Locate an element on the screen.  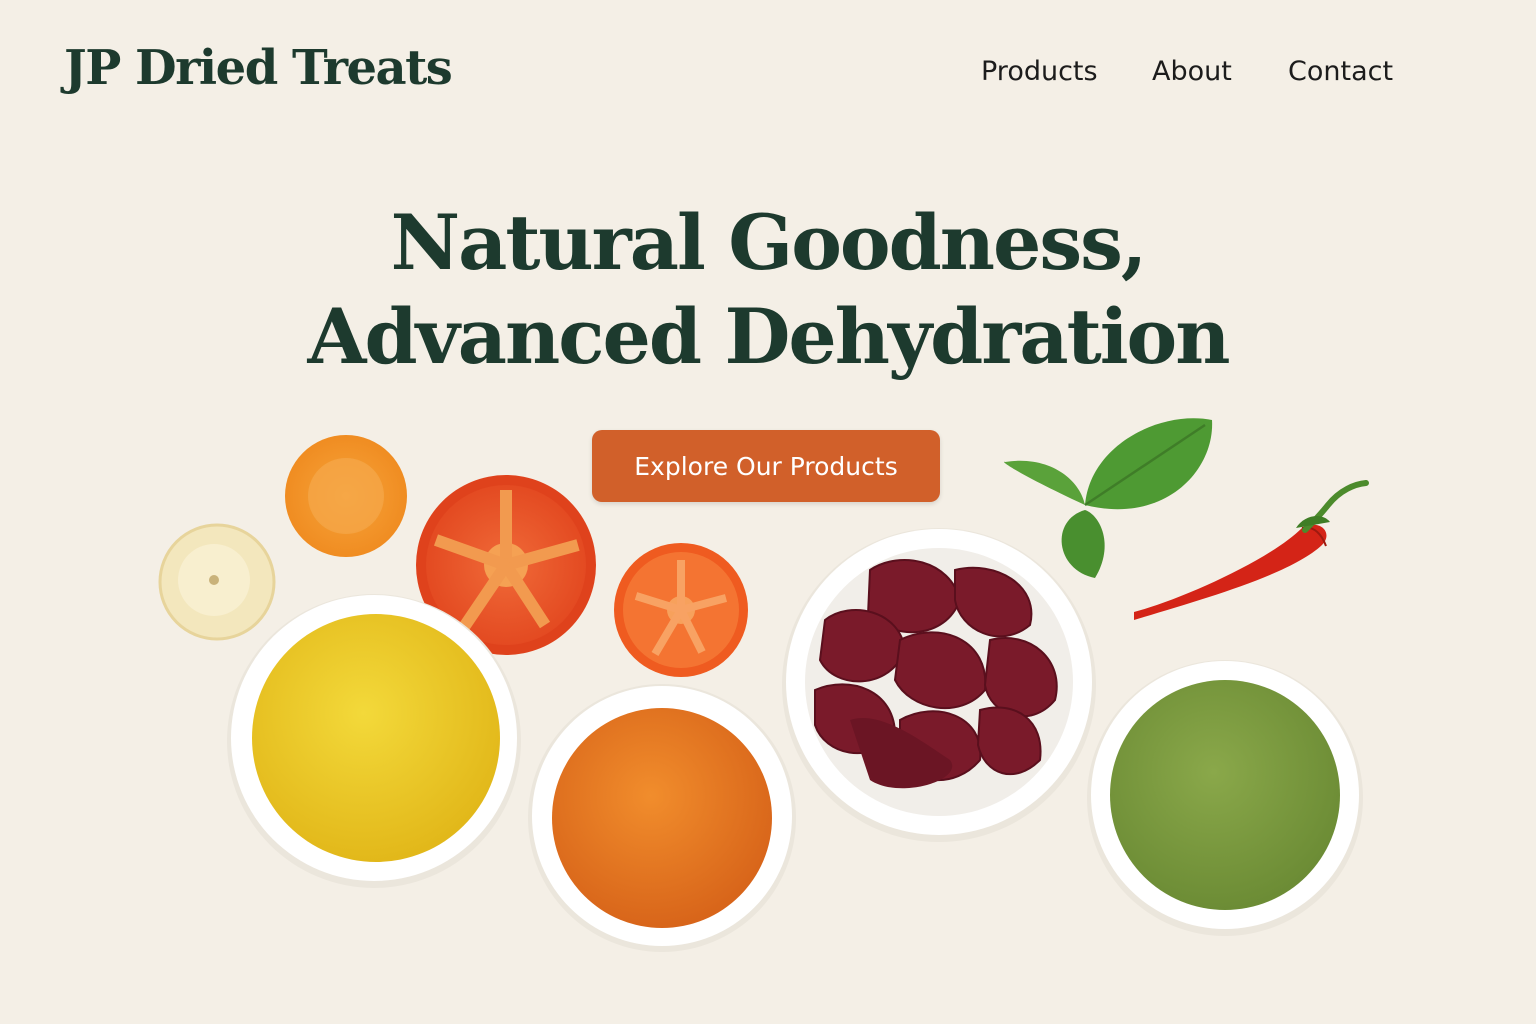
small-tomato-slice is located at coordinates (681, 610).